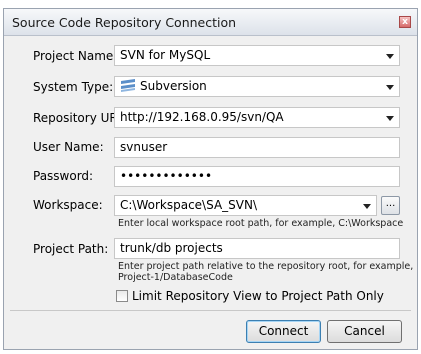  What do you see at coordinates (71, 249) in the screenshot?
I see `project-path-label: Project Path:` at bounding box center [71, 249].